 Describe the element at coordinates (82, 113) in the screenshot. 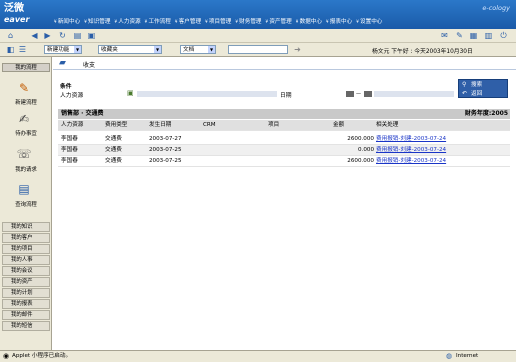

I see `section-title: 销售部 · 交通费` at that location.